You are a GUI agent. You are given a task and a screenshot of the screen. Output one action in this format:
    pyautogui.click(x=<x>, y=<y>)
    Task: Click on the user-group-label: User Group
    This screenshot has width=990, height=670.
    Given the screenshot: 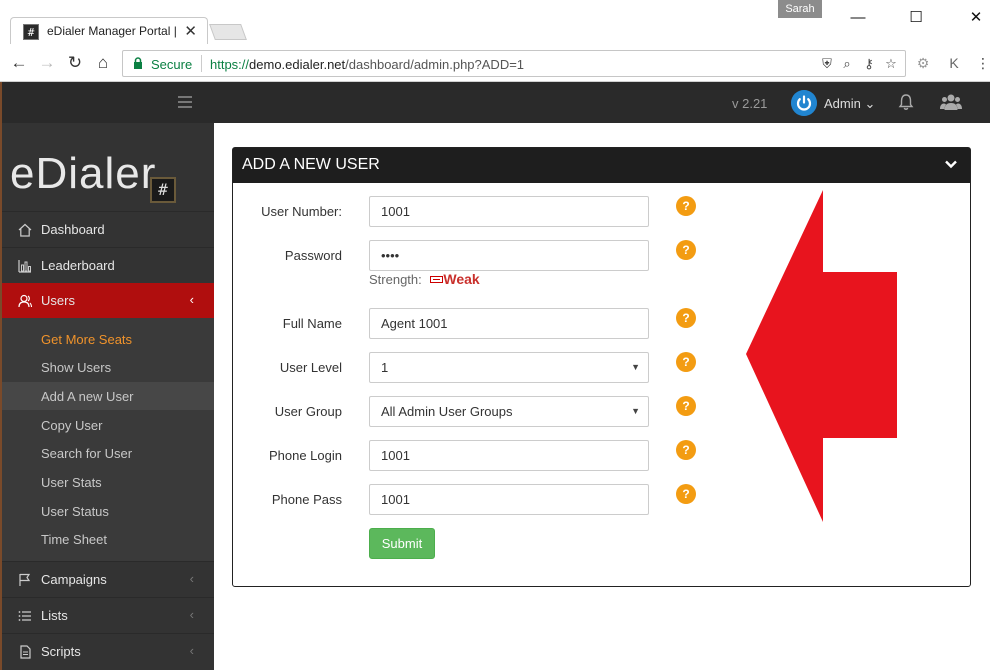 What is the action you would take?
    pyautogui.click(x=308, y=411)
    